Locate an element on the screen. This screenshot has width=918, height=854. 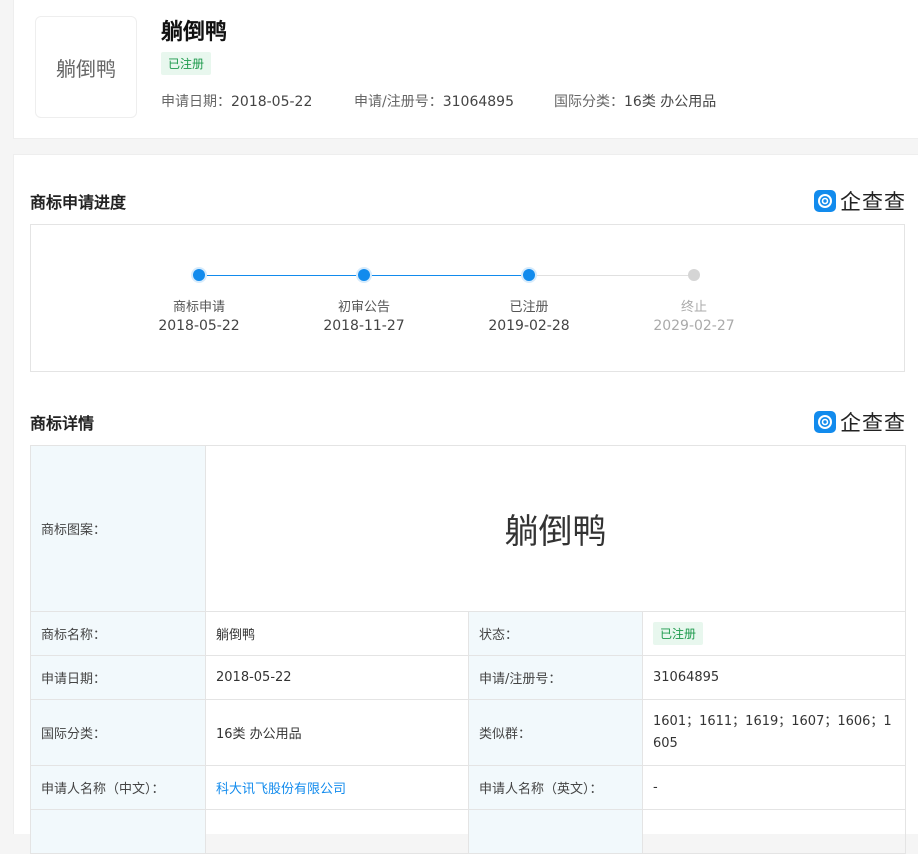
meta-label: 申请日期： is located at coordinates (196, 102).